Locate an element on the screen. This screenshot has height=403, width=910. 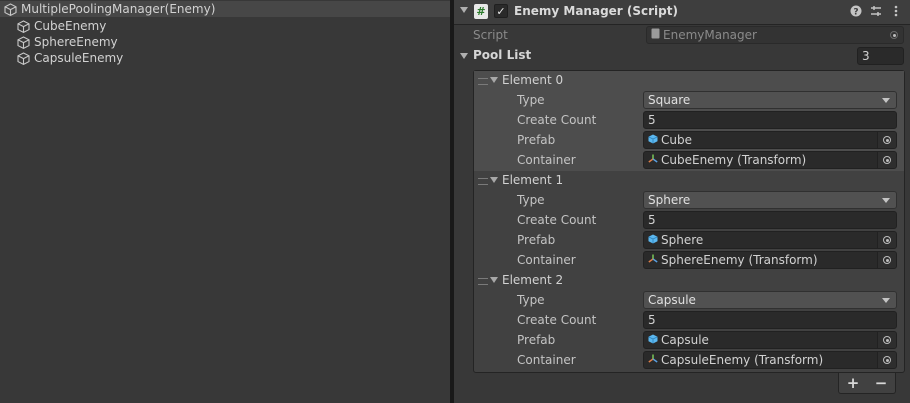
script-label: Script is located at coordinates (490, 35).